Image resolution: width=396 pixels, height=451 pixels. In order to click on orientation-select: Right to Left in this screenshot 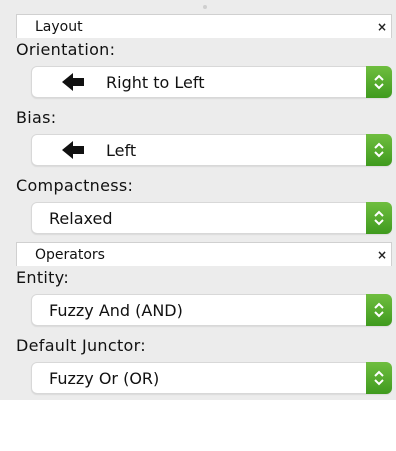, I will do `click(211, 82)`.